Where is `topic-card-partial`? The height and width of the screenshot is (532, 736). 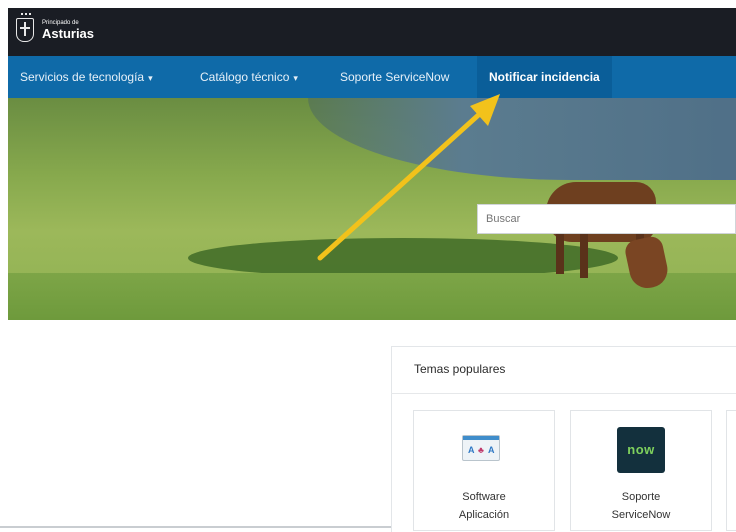 topic-card-partial is located at coordinates (731, 470).